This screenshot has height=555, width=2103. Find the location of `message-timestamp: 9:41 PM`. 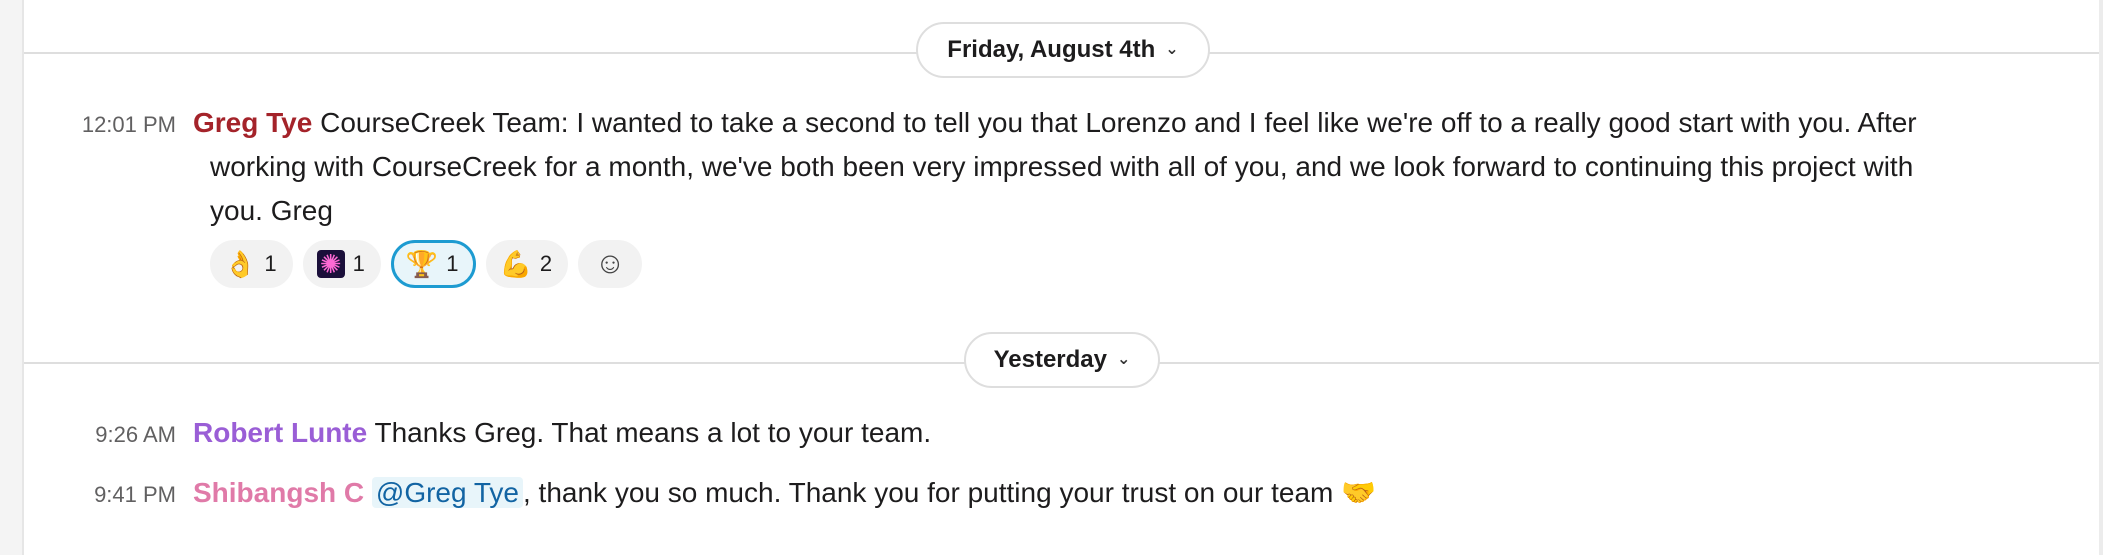

message-timestamp: 9:41 PM is located at coordinates (88, 495).